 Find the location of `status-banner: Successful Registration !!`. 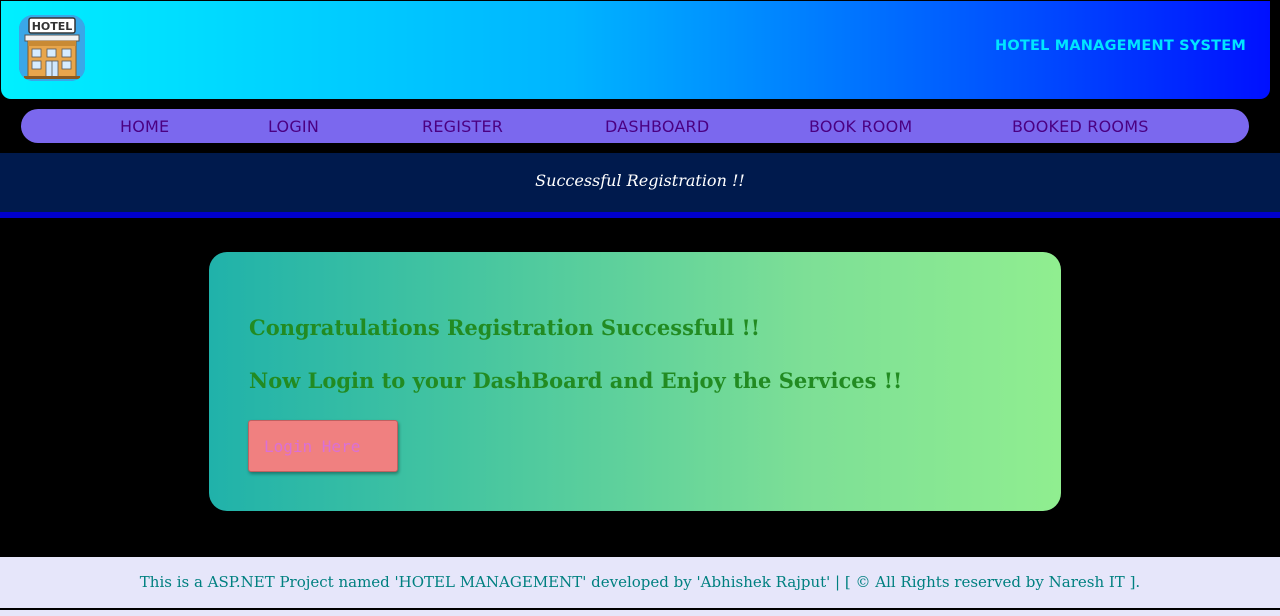

status-banner: Successful Registration !! is located at coordinates (640, 185).